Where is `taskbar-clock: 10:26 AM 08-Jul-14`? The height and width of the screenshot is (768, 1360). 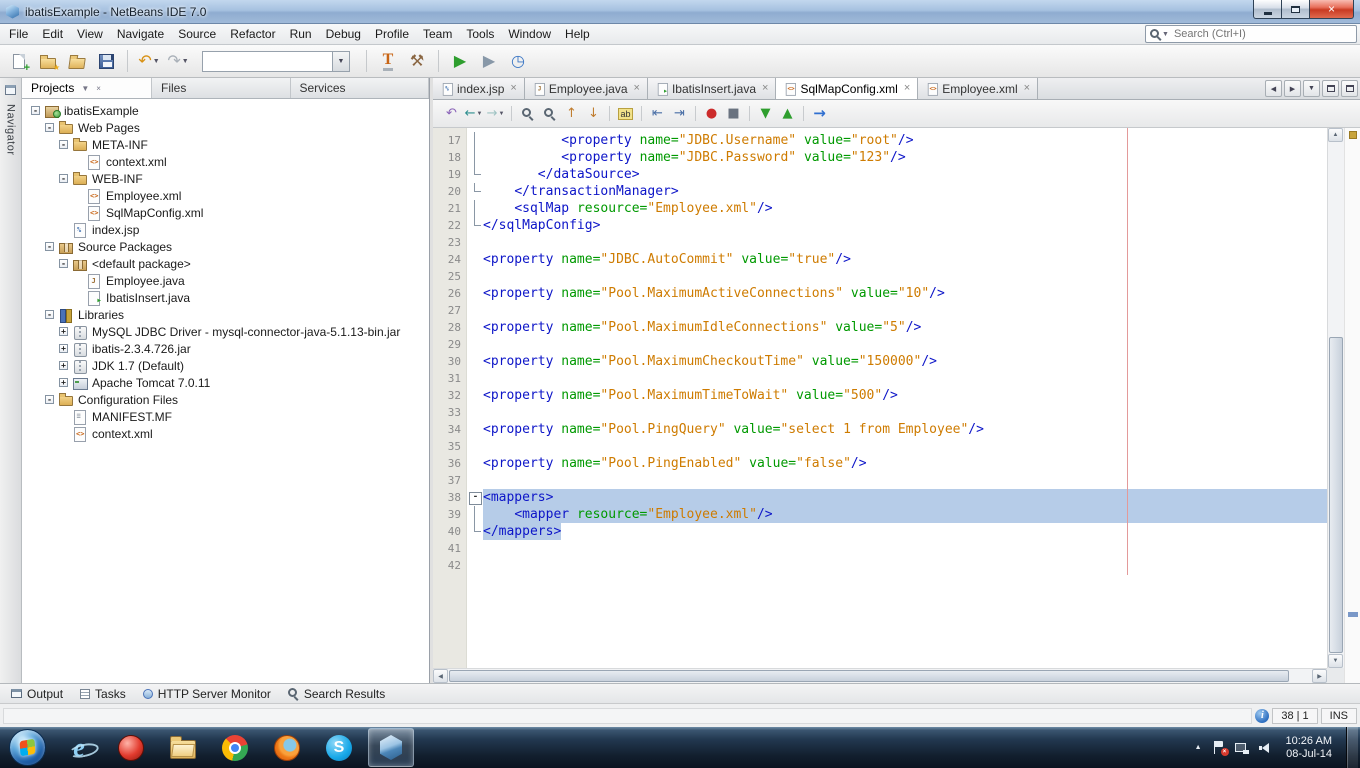 taskbar-clock: 10:26 AM 08-Jul-14 is located at coordinates (1309, 748).